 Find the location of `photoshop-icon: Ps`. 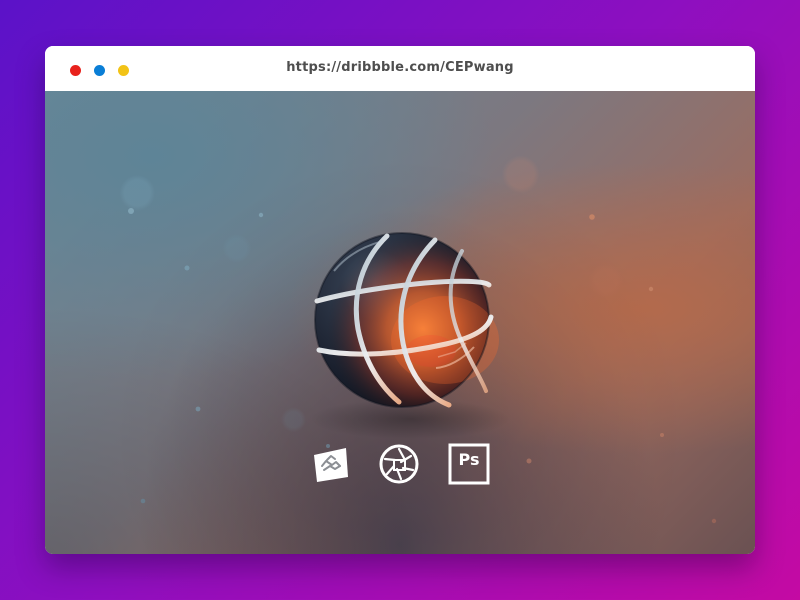

photoshop-icon: Ps is located at coordinates (469, 464).